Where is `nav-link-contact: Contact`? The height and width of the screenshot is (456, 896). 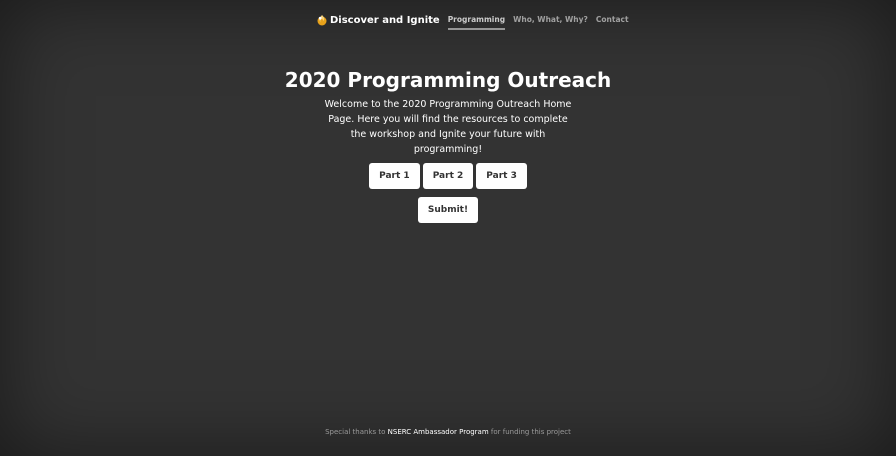
nav-link-contact: Contact is located at coordinates (612, 20).